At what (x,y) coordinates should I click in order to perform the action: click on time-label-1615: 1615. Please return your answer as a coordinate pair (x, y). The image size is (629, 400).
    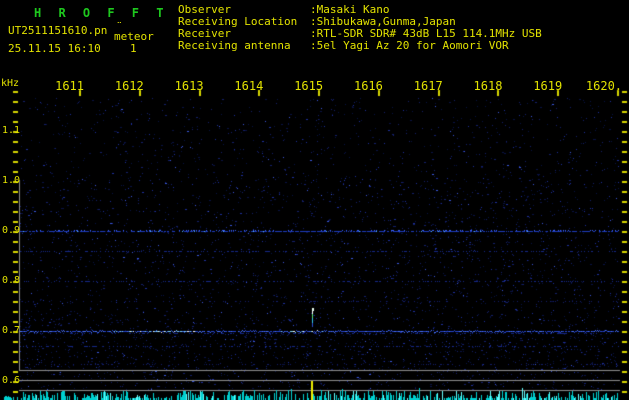
    Looking at the image, I should click on (309, 86).